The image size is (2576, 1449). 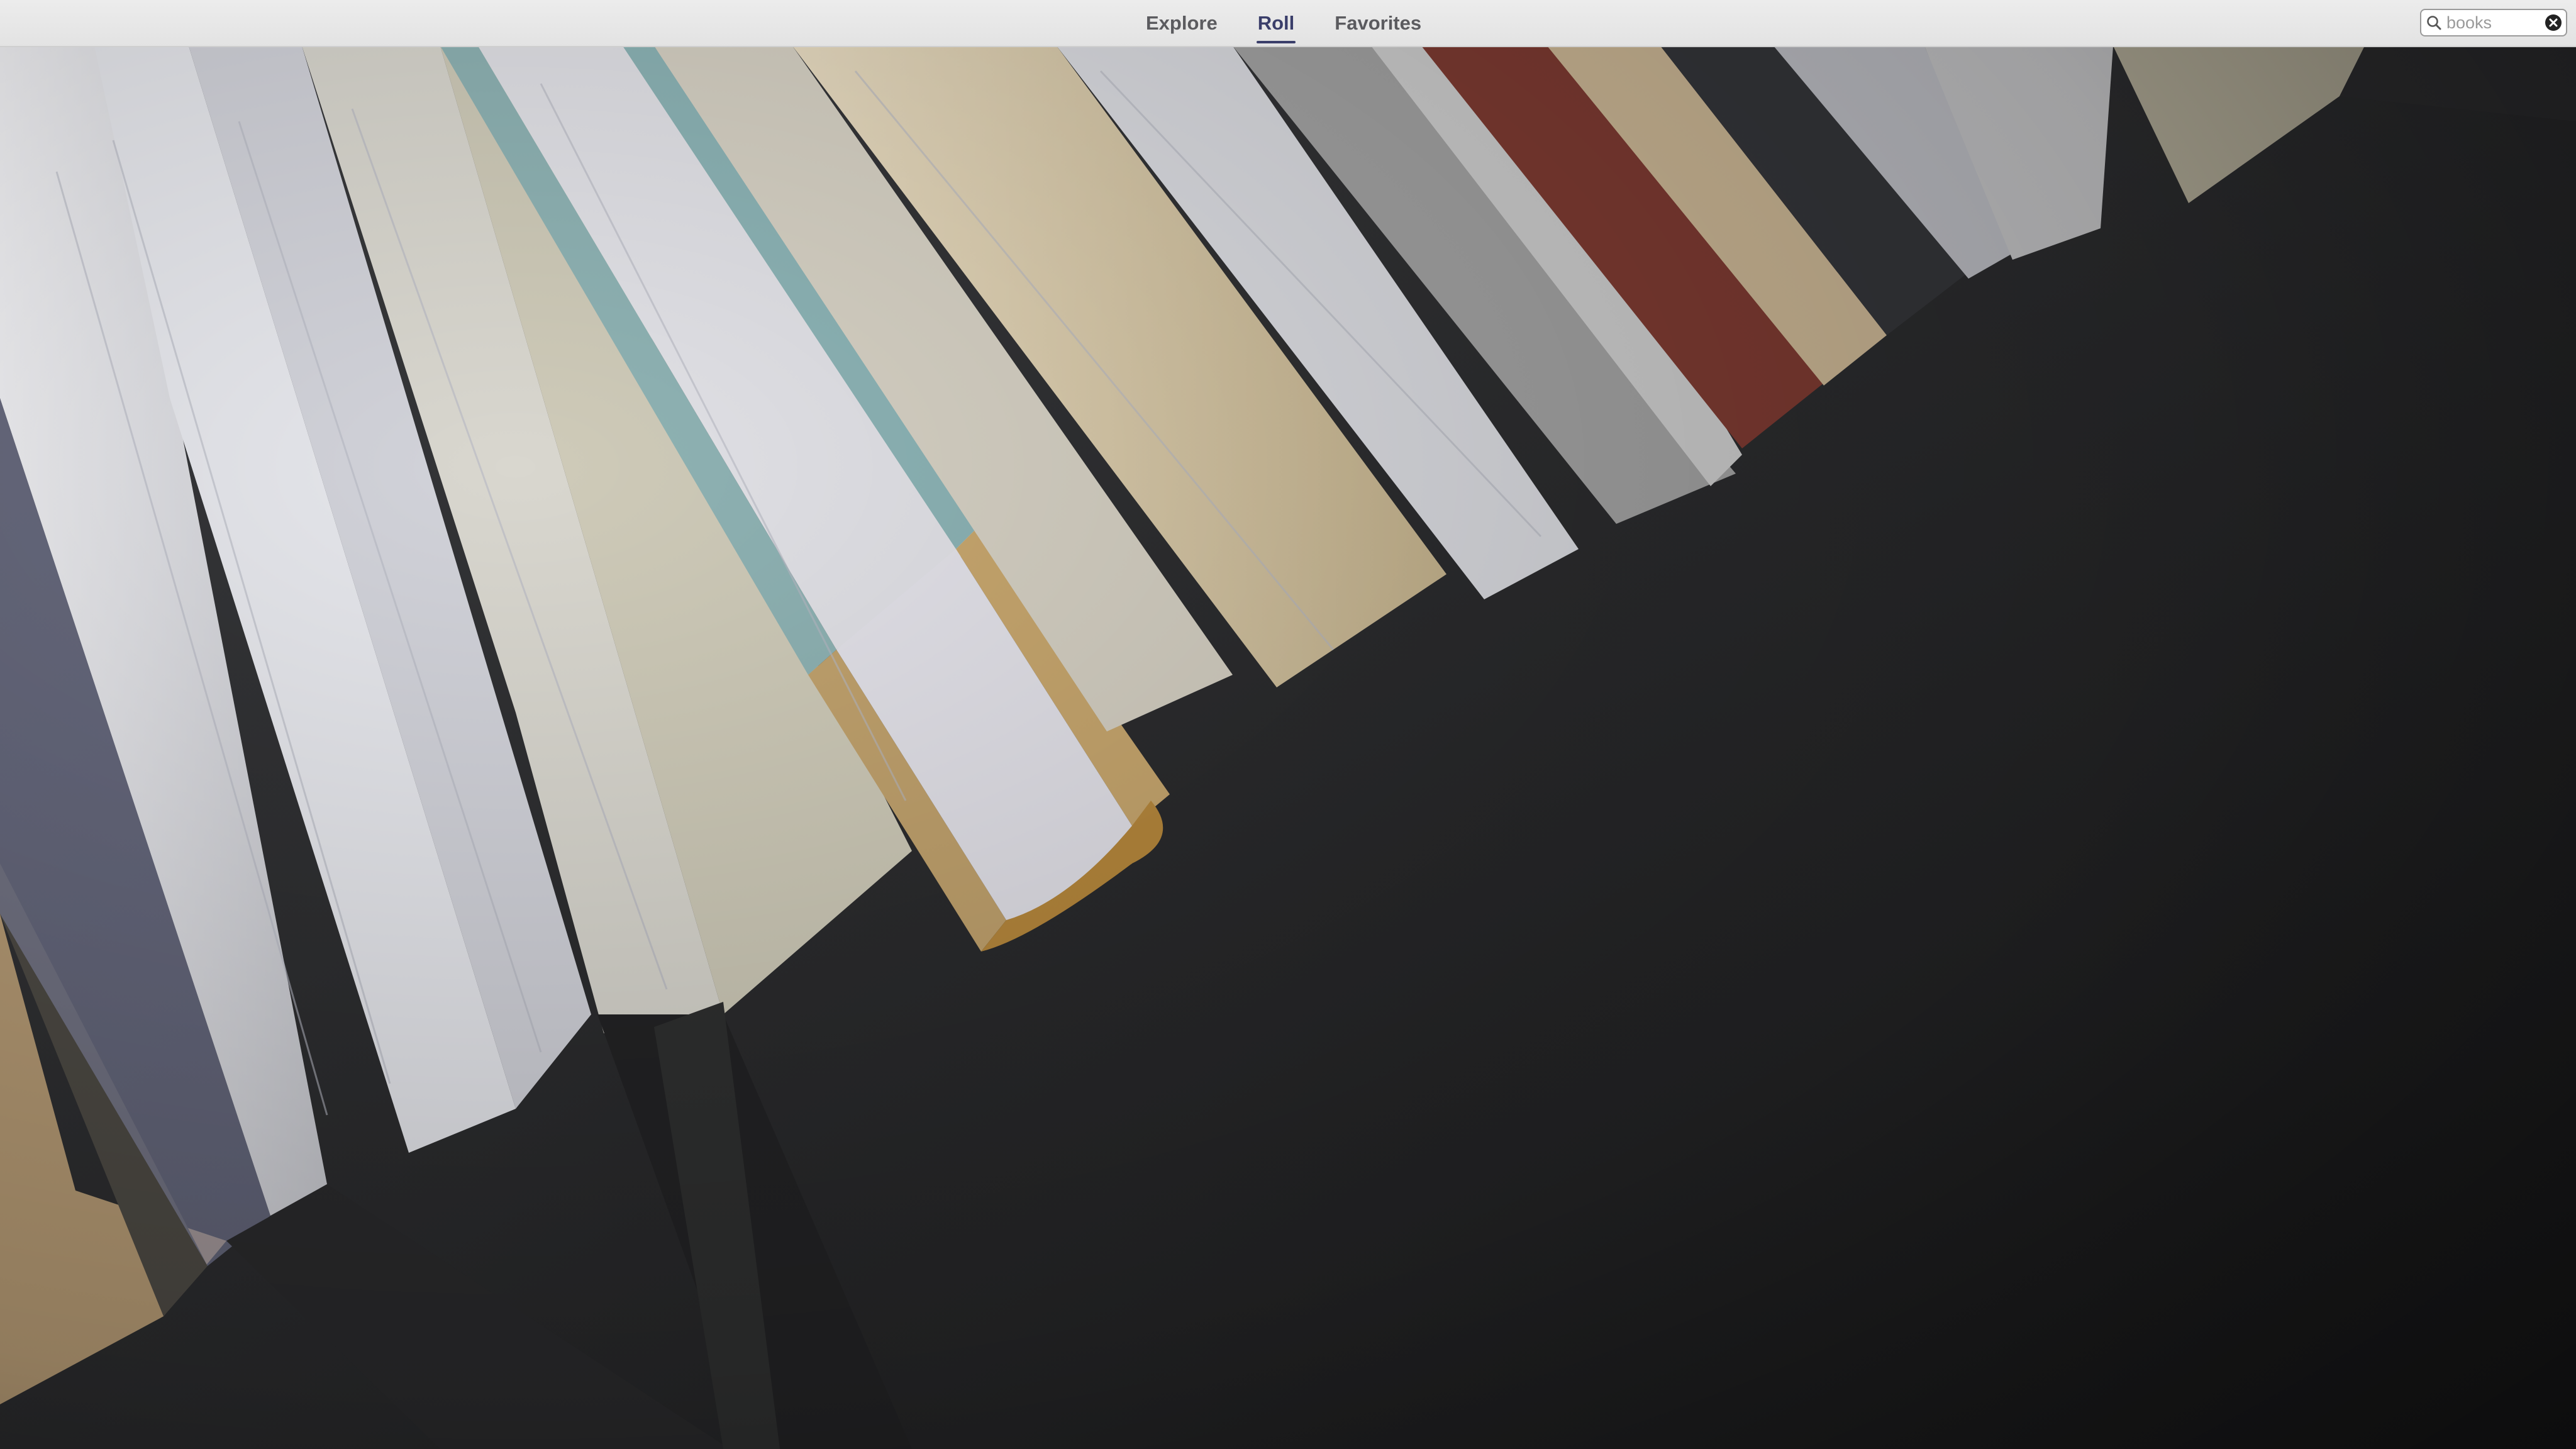 I want to click on tab-bar: Explore Roll Favorites, so click(x=1284, y=23).